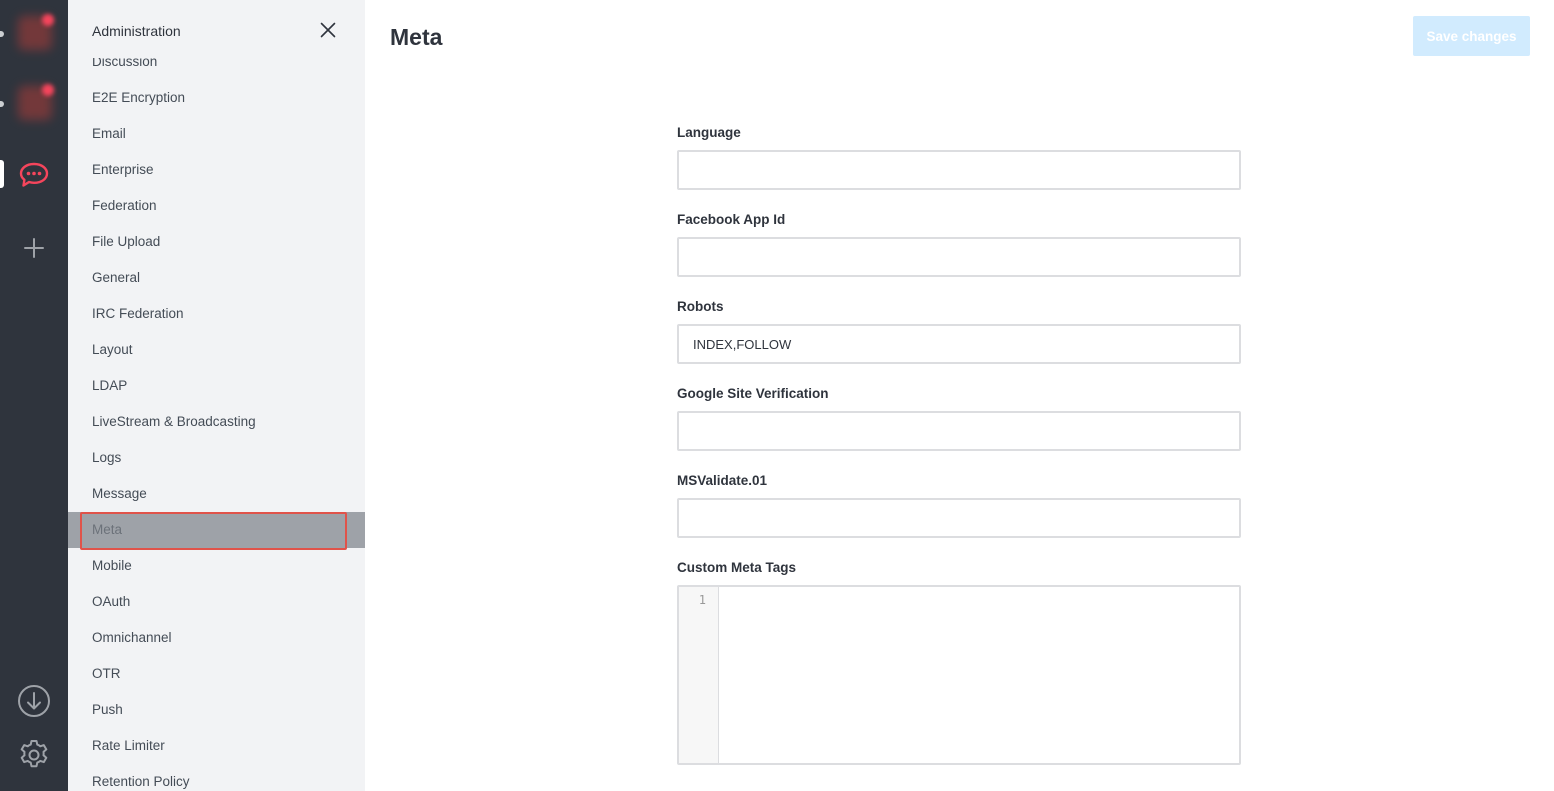 This screenshot has width=1554, height=791. What do you see at coordinates (979, 675) in the screenshot?
I see `editor-code-area` at bounding box center [979, 675].